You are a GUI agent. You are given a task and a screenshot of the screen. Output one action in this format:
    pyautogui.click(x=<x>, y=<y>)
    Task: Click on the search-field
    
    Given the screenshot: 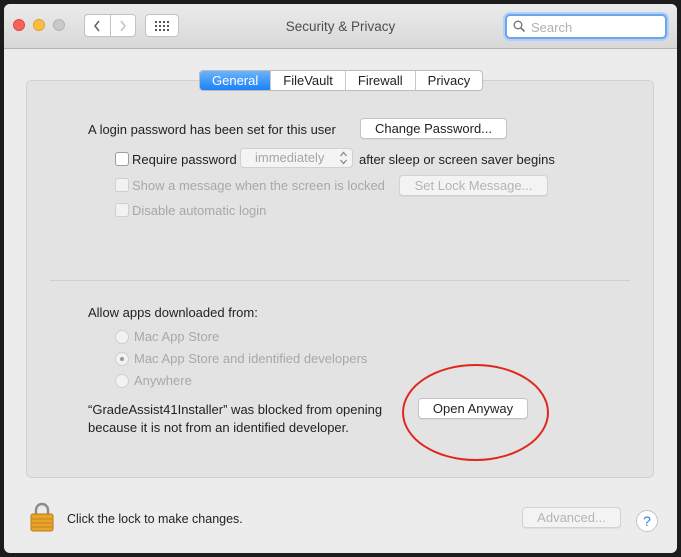 What is the action you would take?
    pyautogui.click(x=586, y=26)
    